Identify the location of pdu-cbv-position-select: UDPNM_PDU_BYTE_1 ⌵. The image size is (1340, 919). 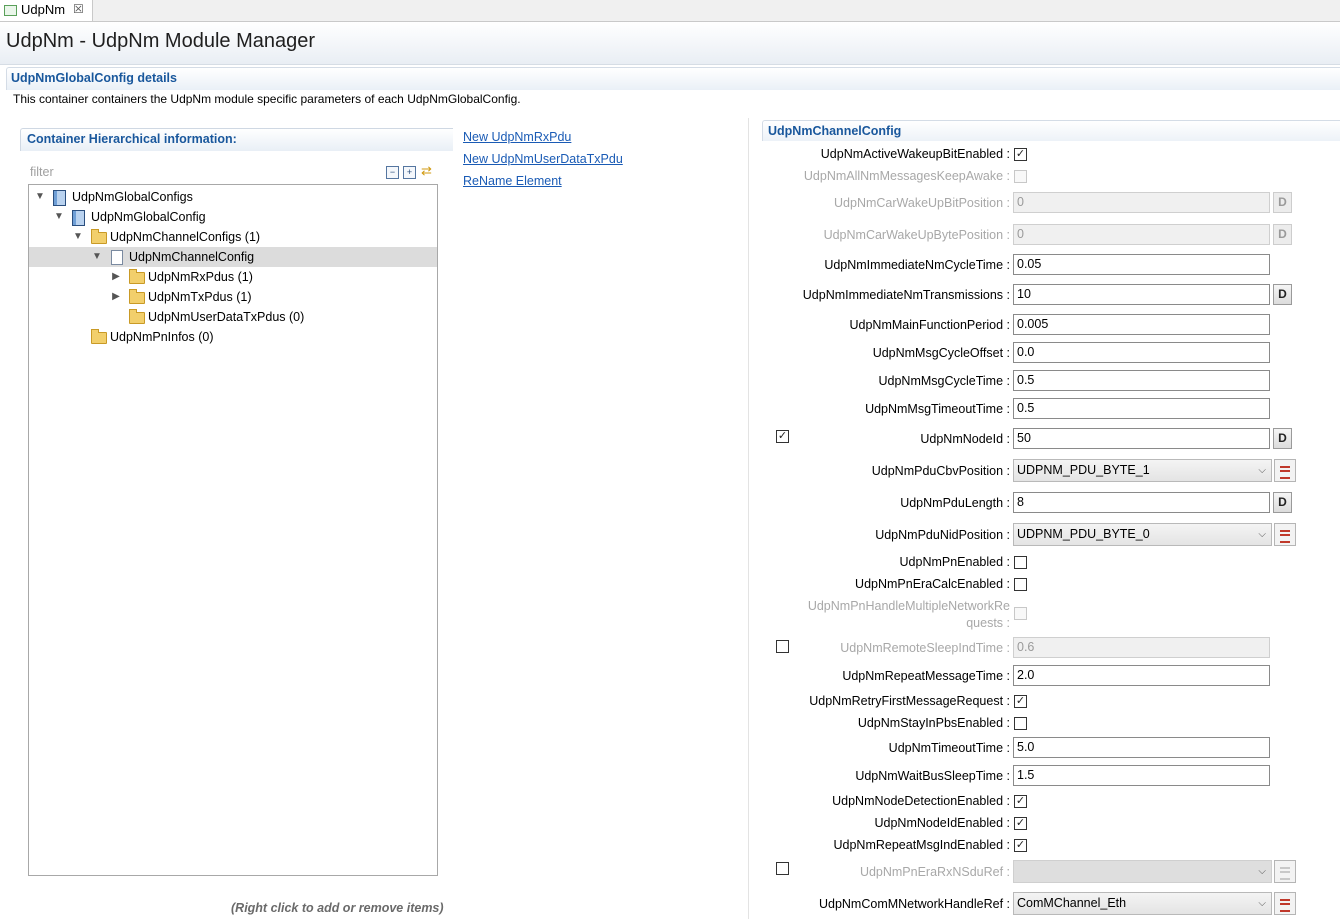
(1142, 470).